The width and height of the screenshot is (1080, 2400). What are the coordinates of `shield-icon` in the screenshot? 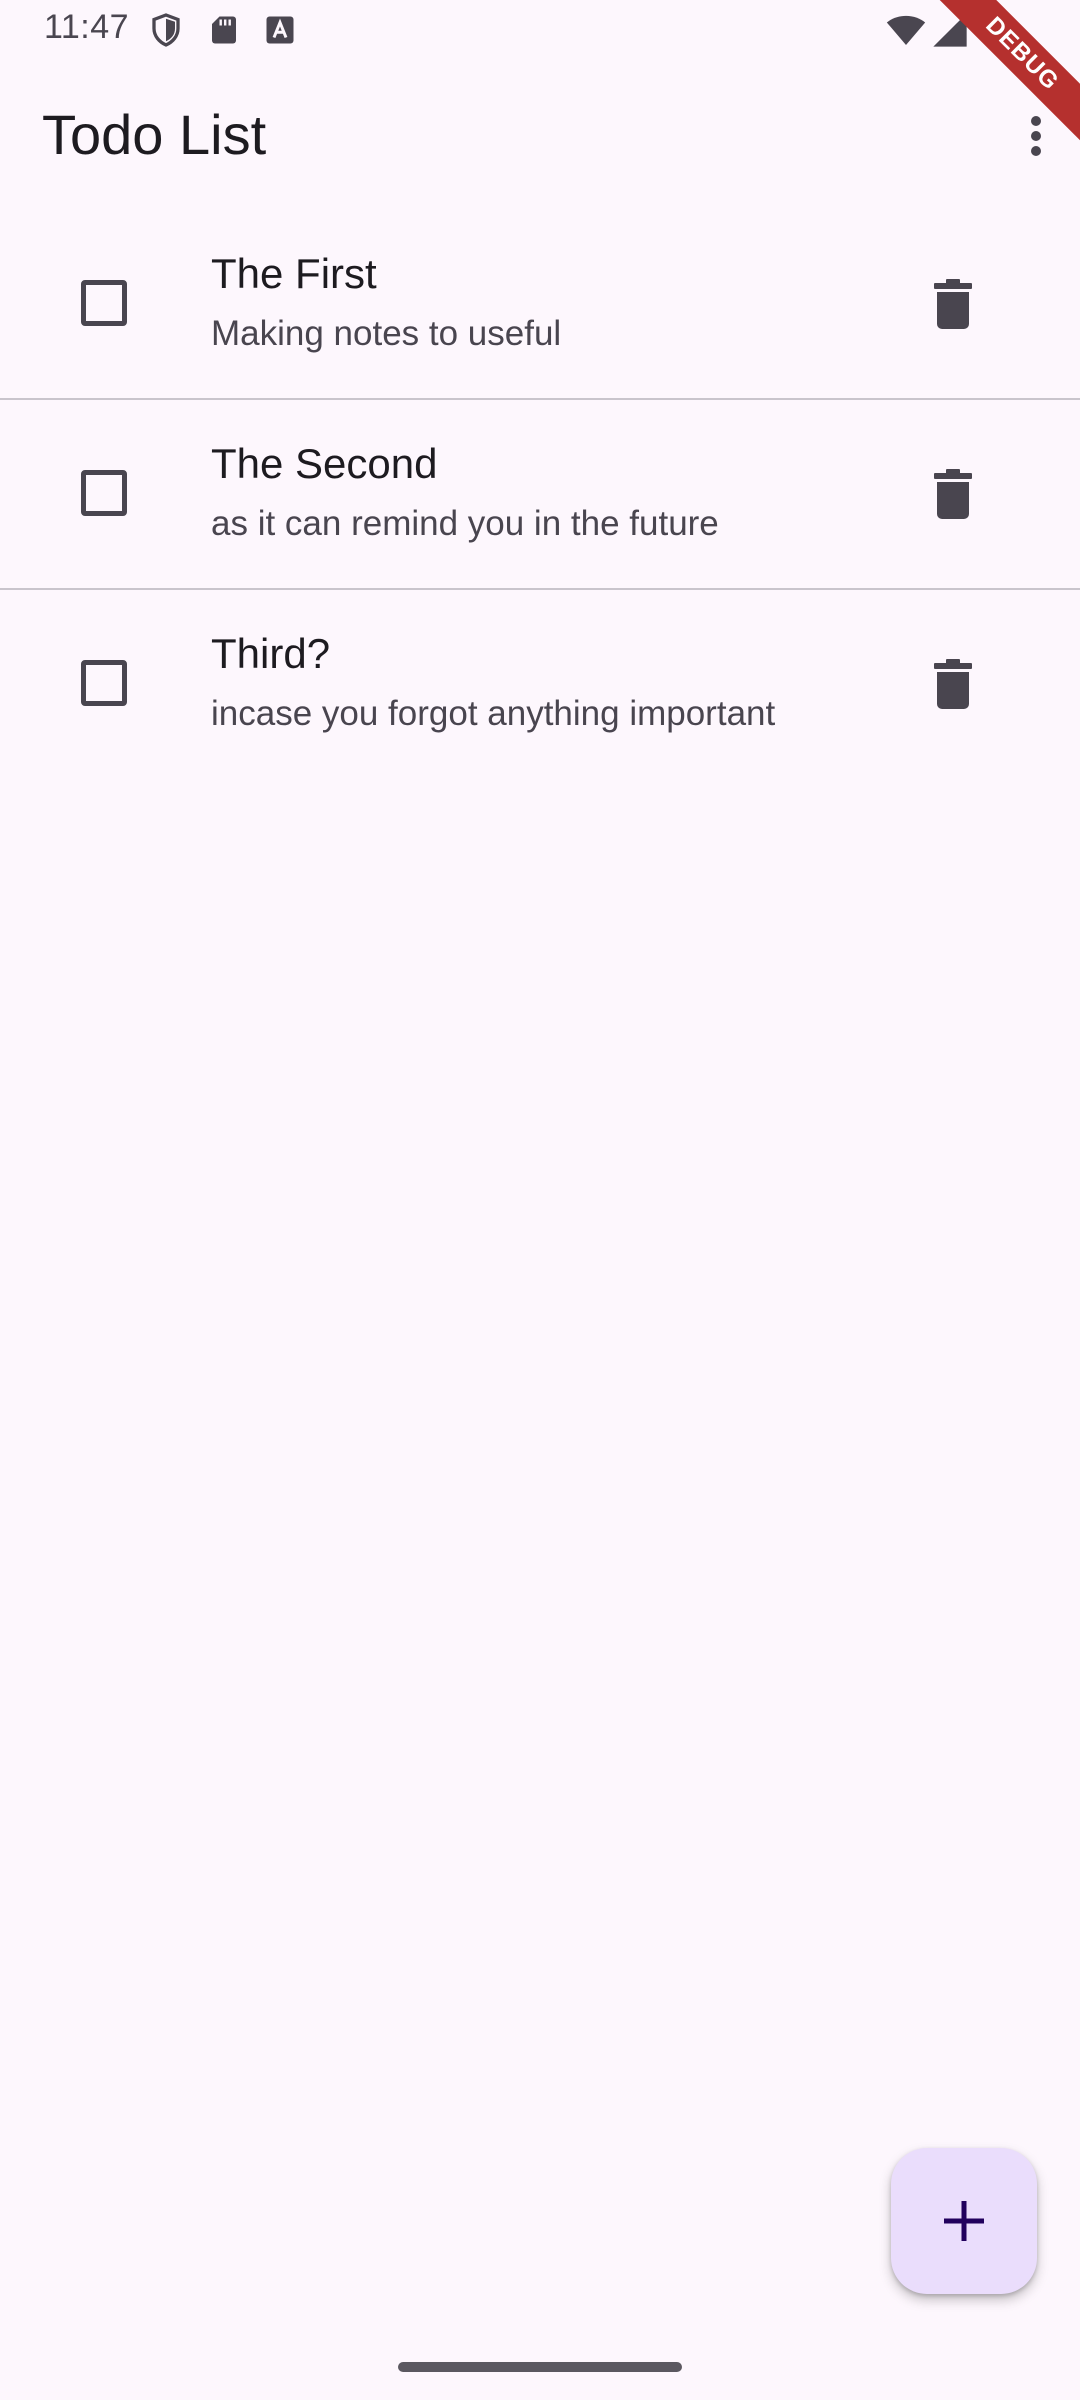 It's located at (166, 30).